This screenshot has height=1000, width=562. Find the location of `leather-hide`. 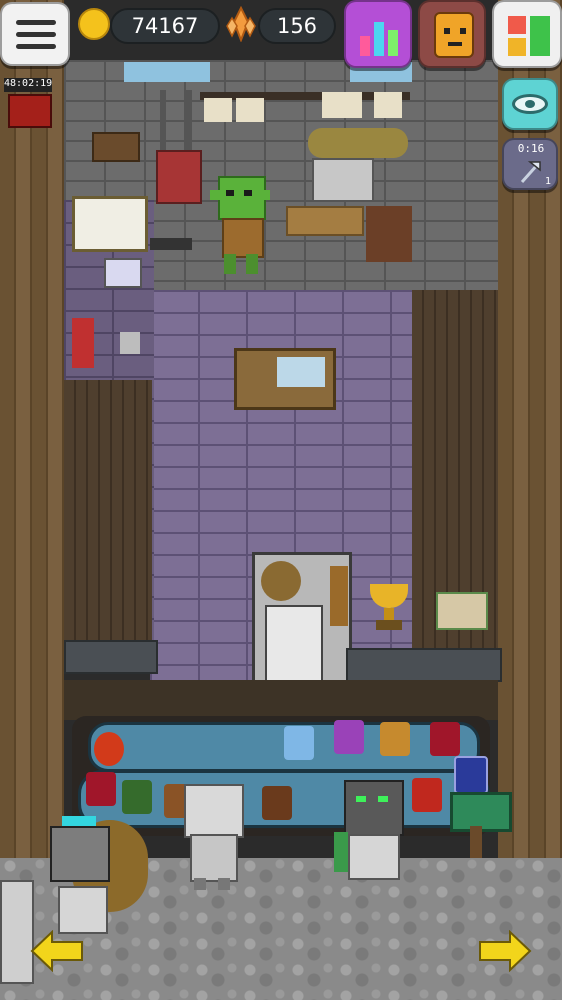

leather-hide is located at coordinates (389, 234).